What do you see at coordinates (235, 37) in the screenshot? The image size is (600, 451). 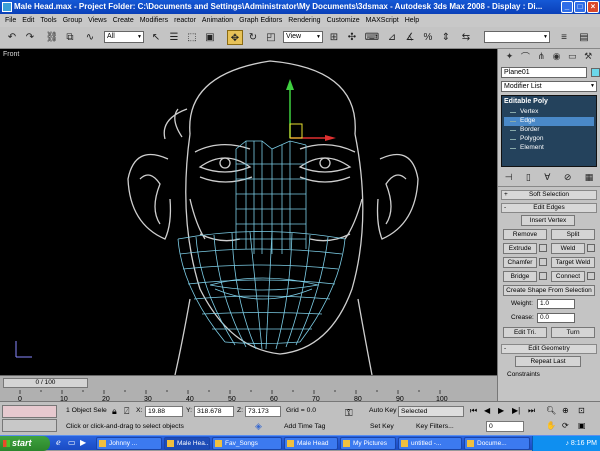 I see `move-icon: ✥` at bounding box center [235, 37].